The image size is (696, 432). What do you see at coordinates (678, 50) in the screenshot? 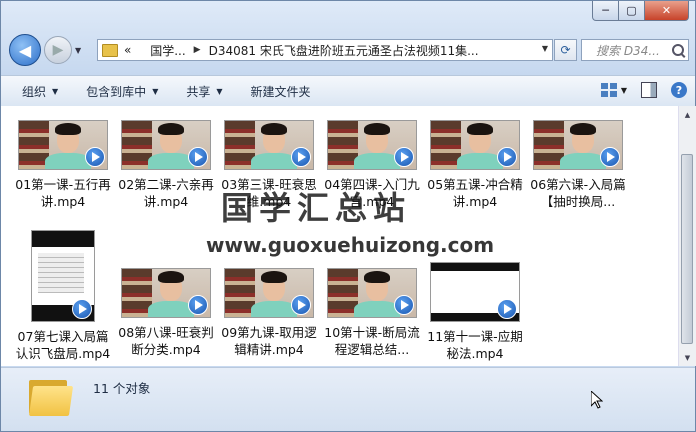
I see `search-icon` at bounding box center [678, 50].